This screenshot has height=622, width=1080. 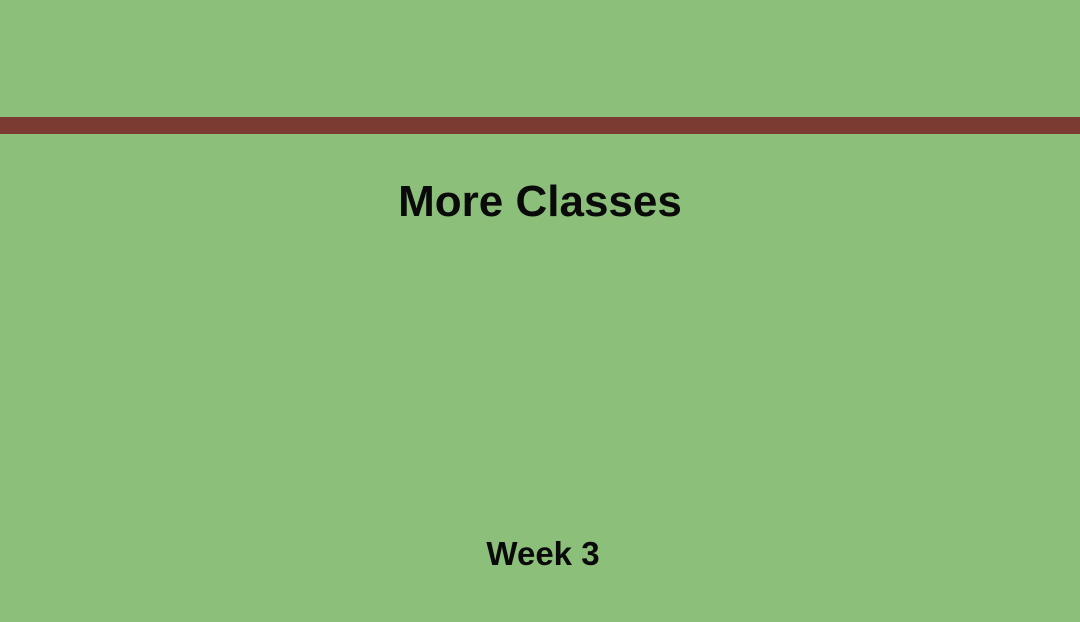 What do you see at coordinates (540, 125) in the screenshot?
I see `title-divider-bar` at bounding box center [540, 125].